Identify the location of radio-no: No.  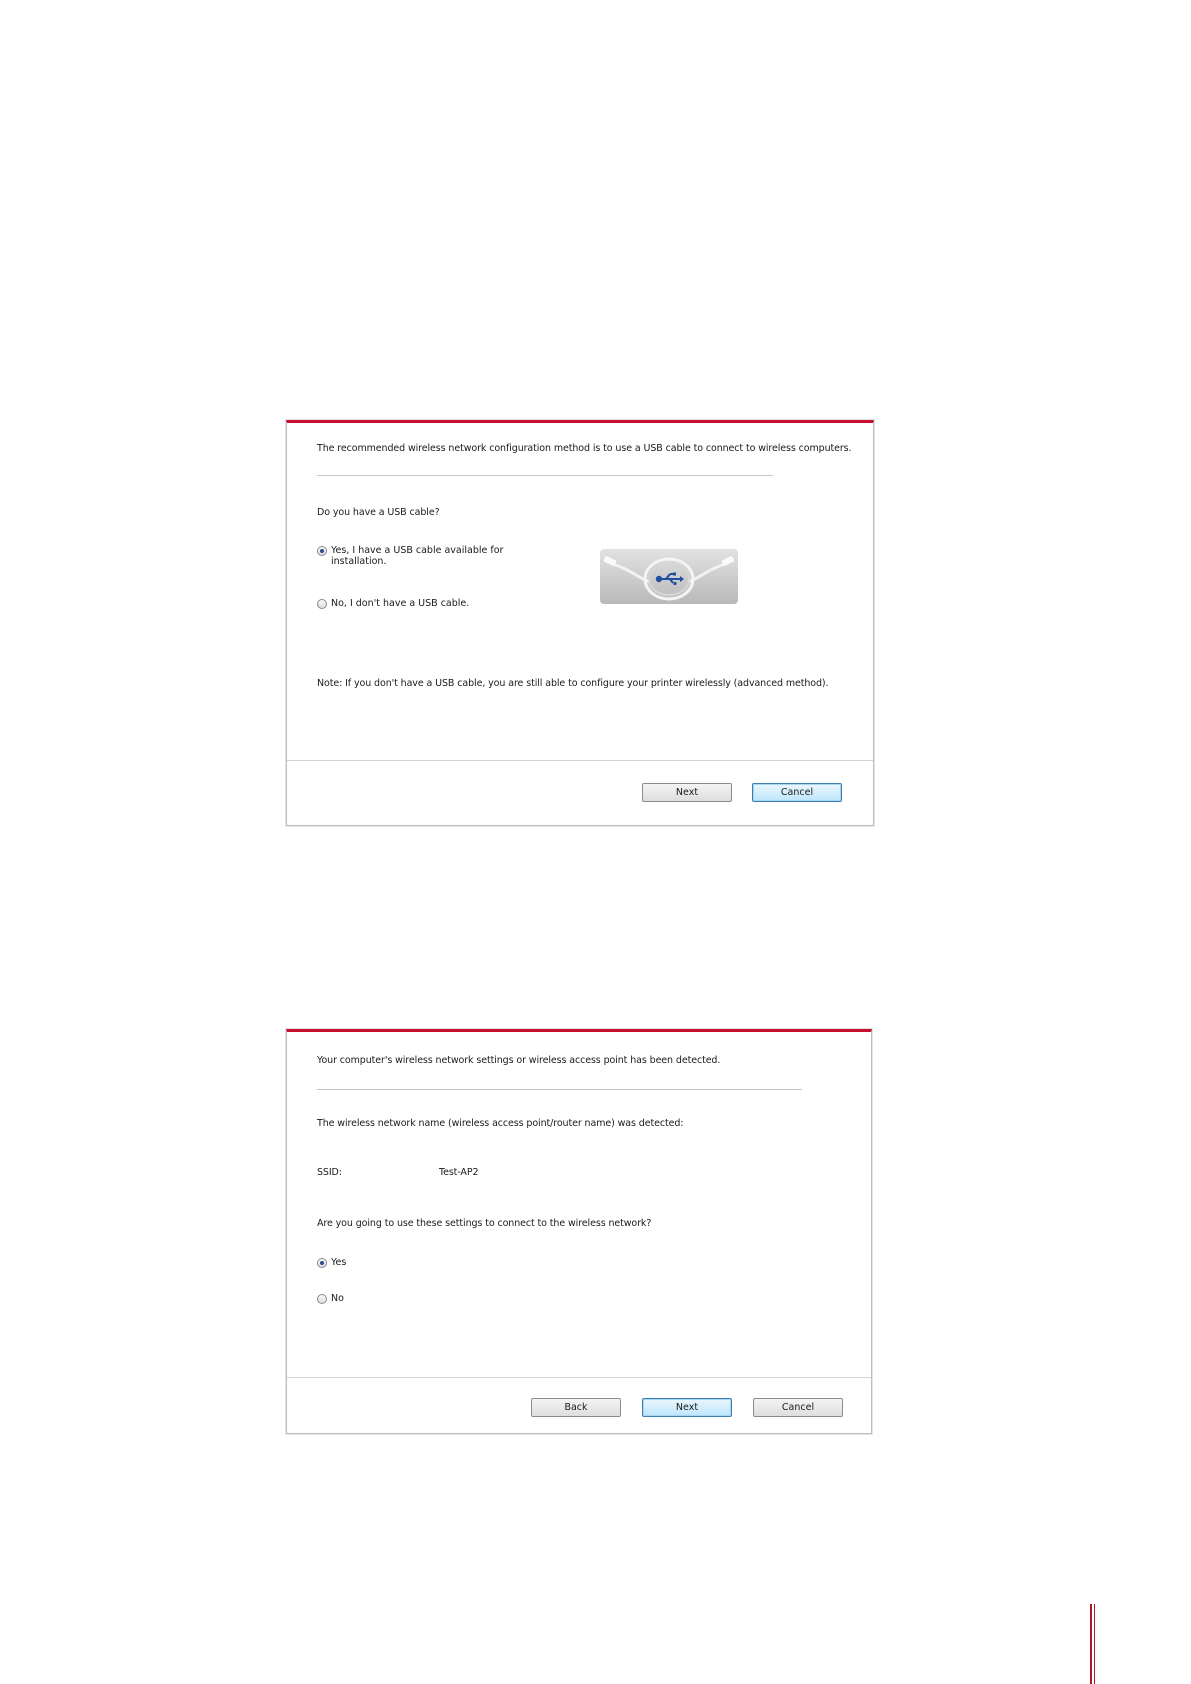
(330, 1298).